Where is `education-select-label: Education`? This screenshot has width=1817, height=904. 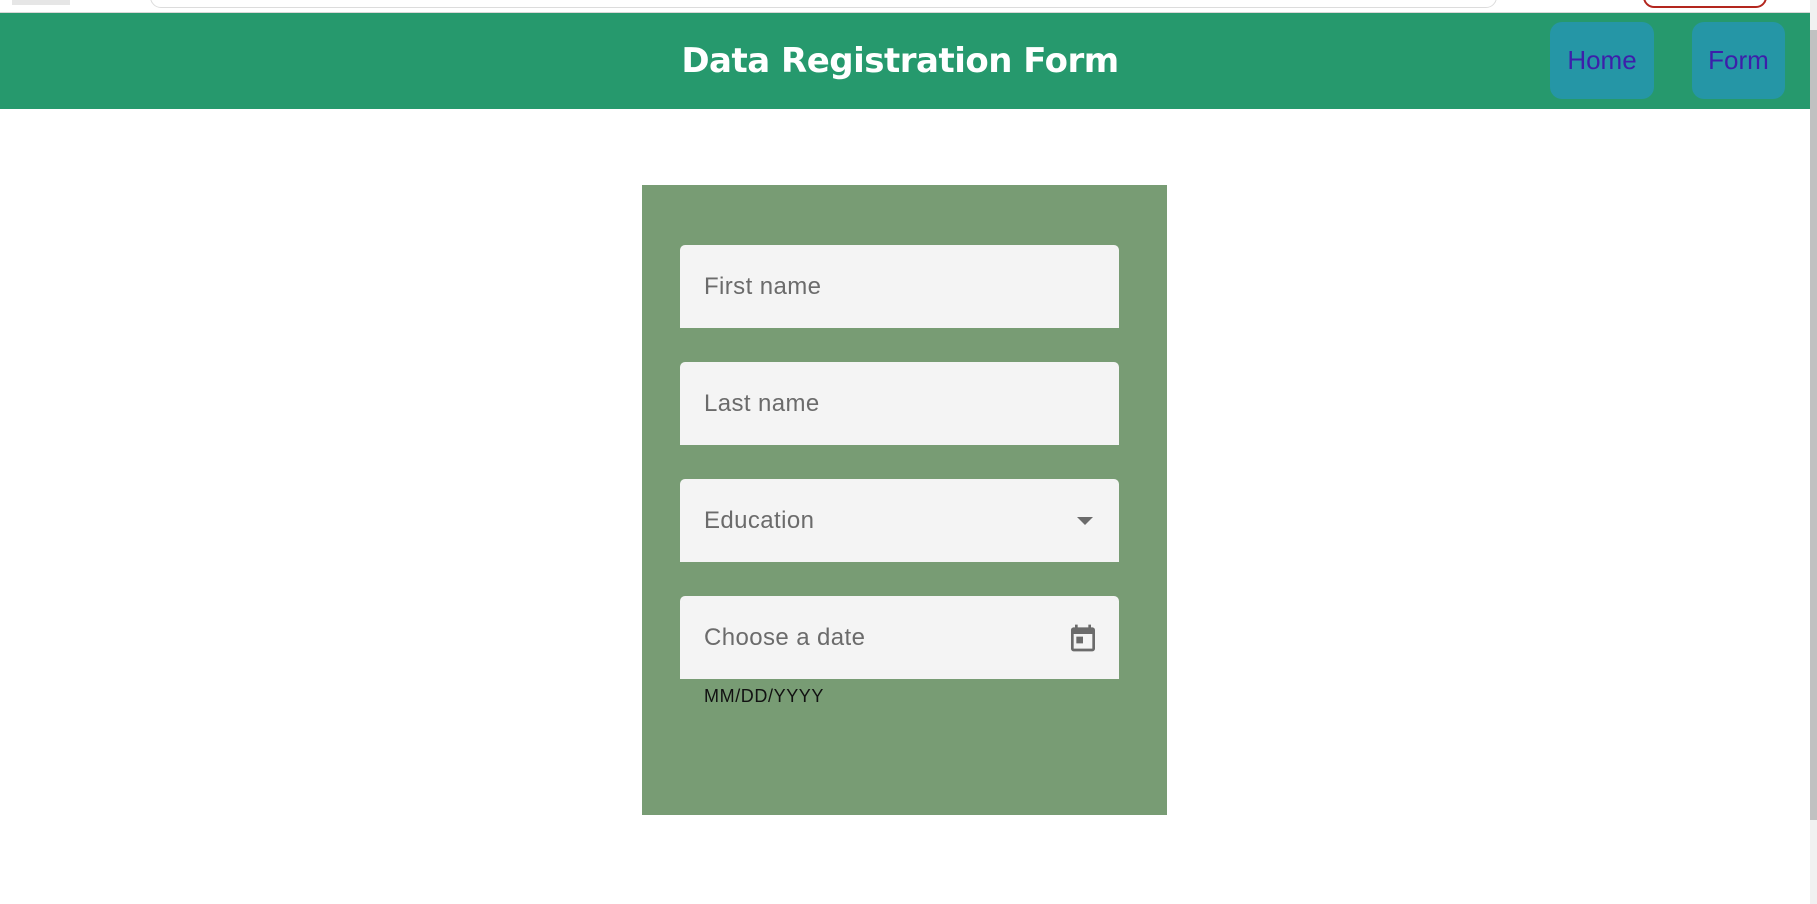 education-select-label: Education is located at coordinates (759, 520).